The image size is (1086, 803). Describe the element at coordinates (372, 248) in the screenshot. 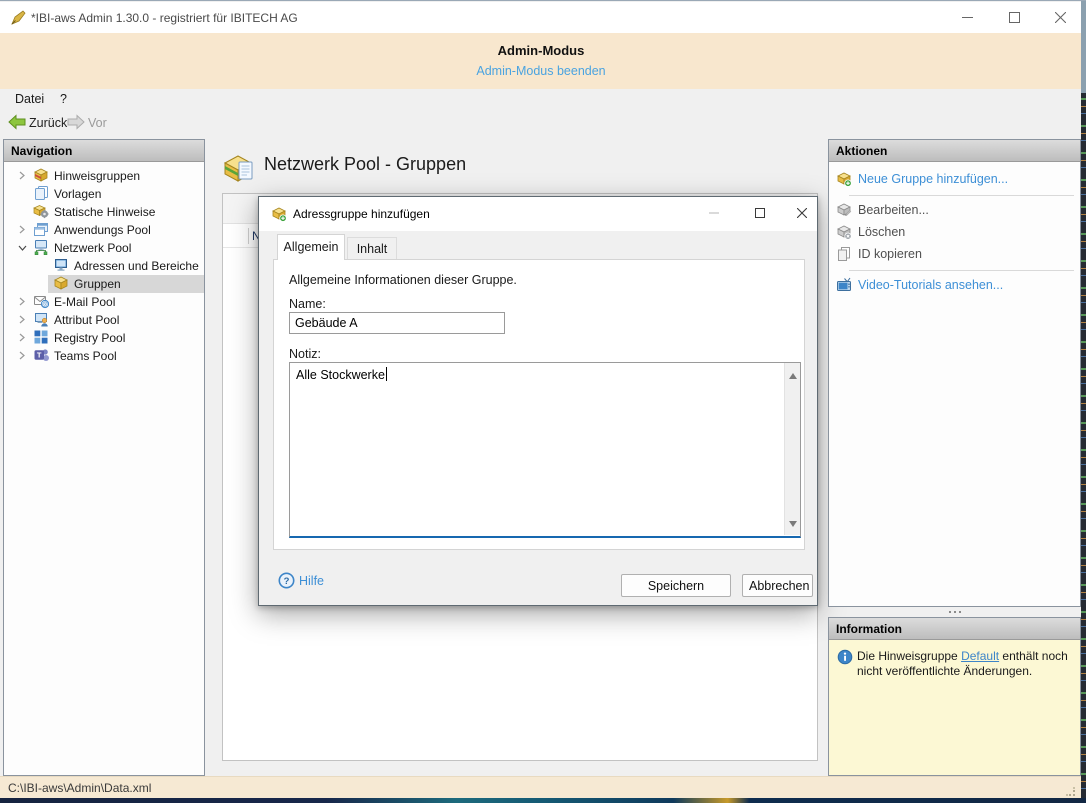

I see `tab-inhalt: Inhalt` at that location.